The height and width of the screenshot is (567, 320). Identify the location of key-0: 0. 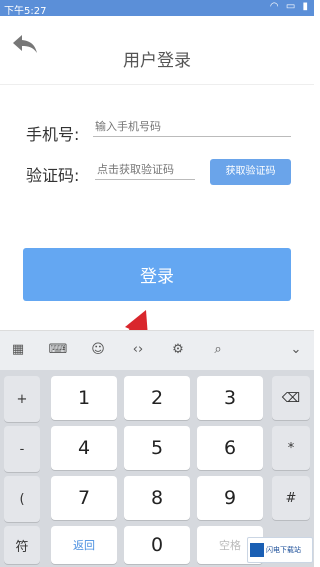
(157, 545).